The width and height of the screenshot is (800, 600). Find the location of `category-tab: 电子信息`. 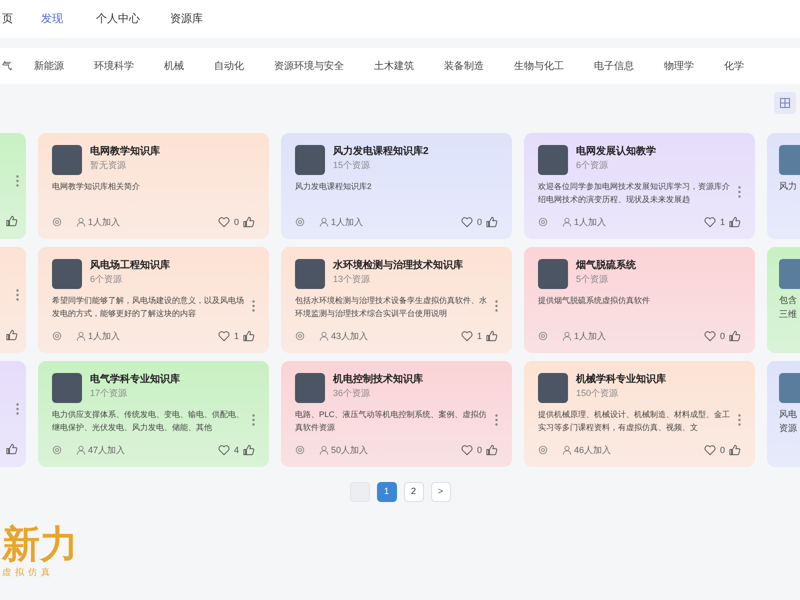

category-tab: 电子信息 is located at coordinates (614, 66).